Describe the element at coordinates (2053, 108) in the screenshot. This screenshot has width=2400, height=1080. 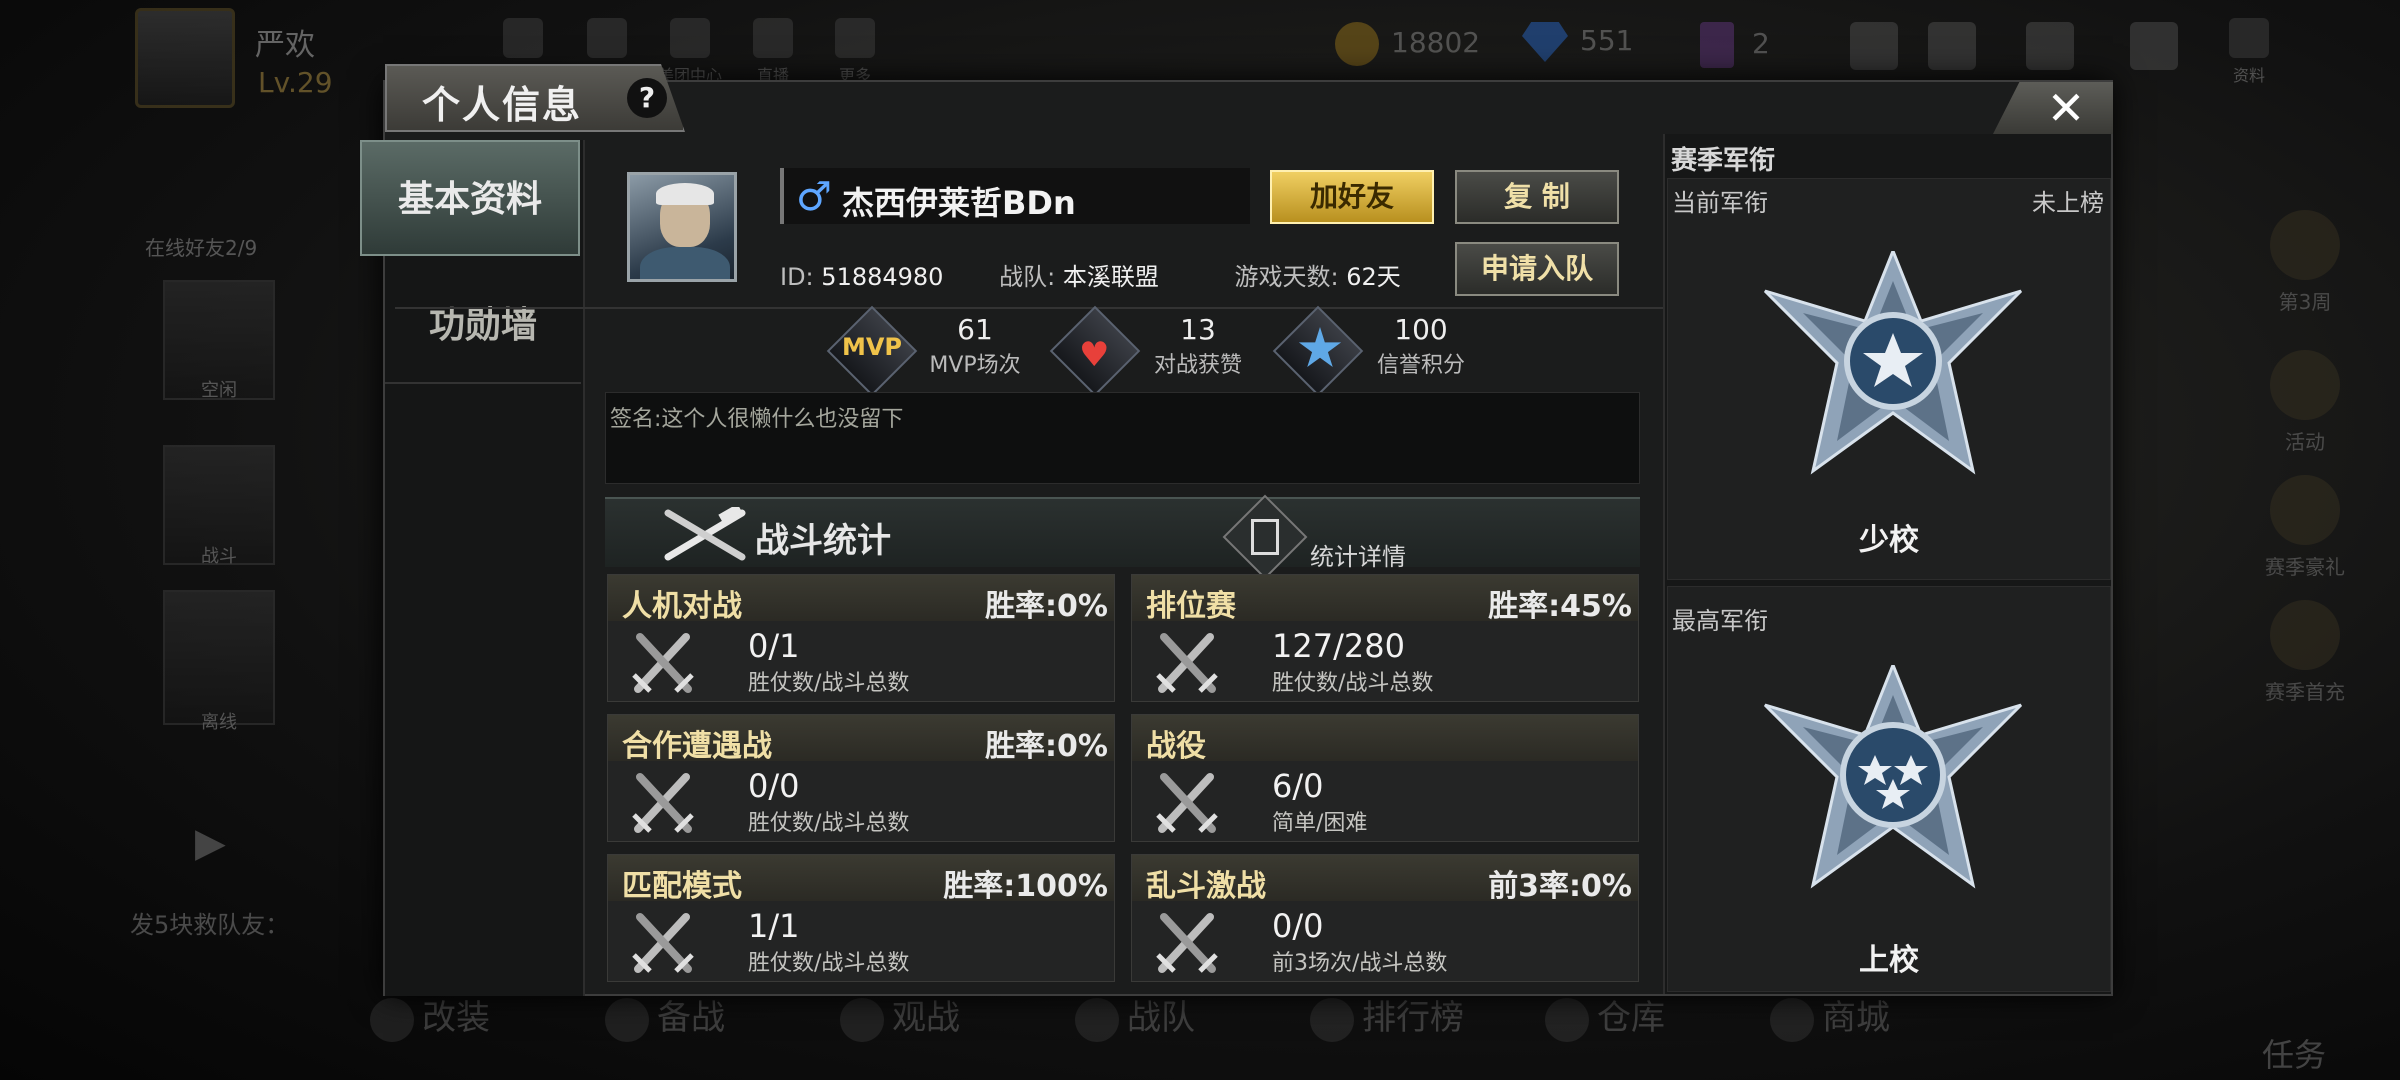
I see `close-button: ✕` at that location.